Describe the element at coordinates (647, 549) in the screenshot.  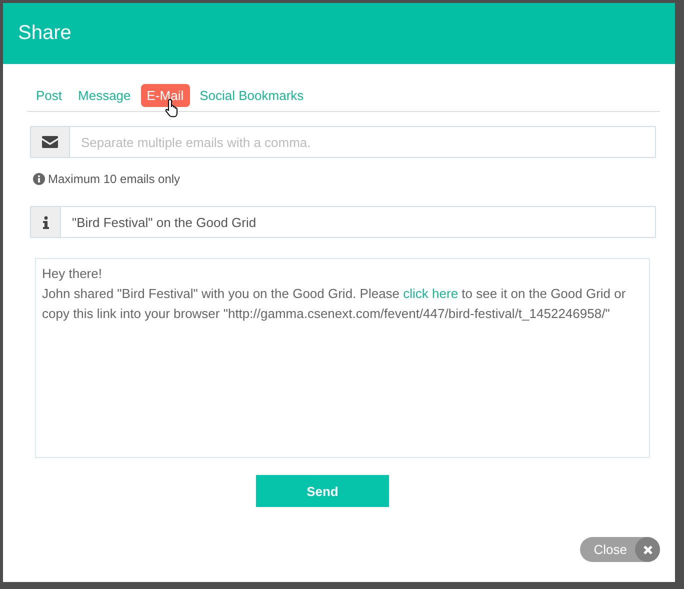
I see `close-icon` at that location.